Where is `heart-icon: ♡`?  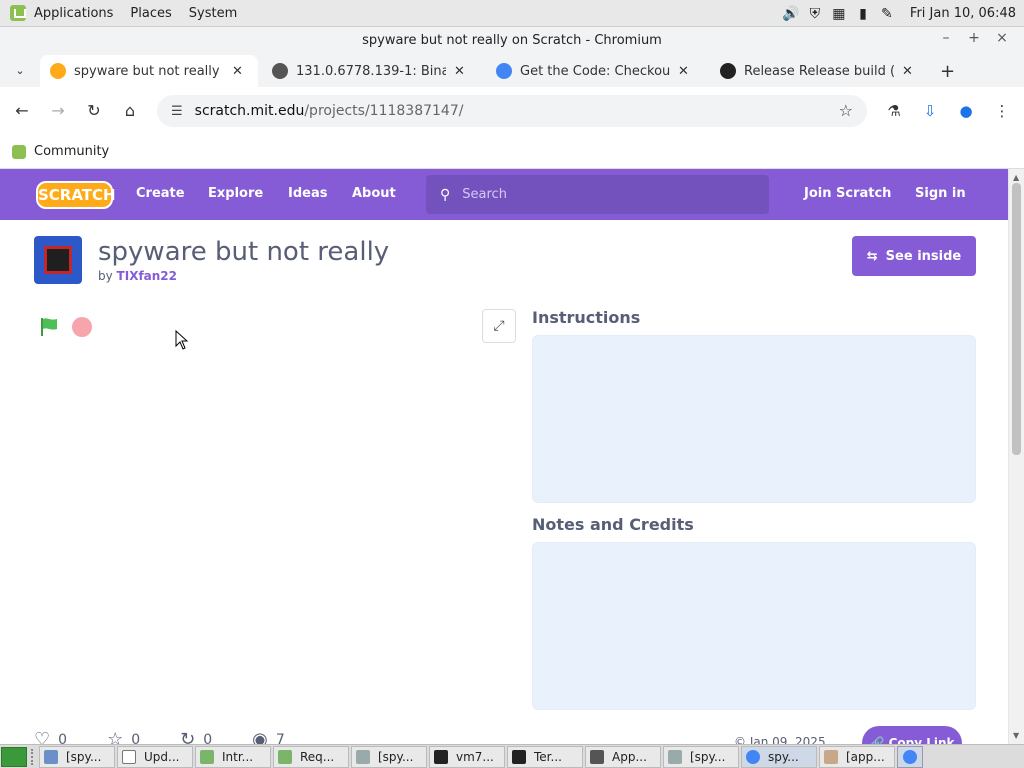
heart-icon: ♡ is located at coordinates (42, 736).